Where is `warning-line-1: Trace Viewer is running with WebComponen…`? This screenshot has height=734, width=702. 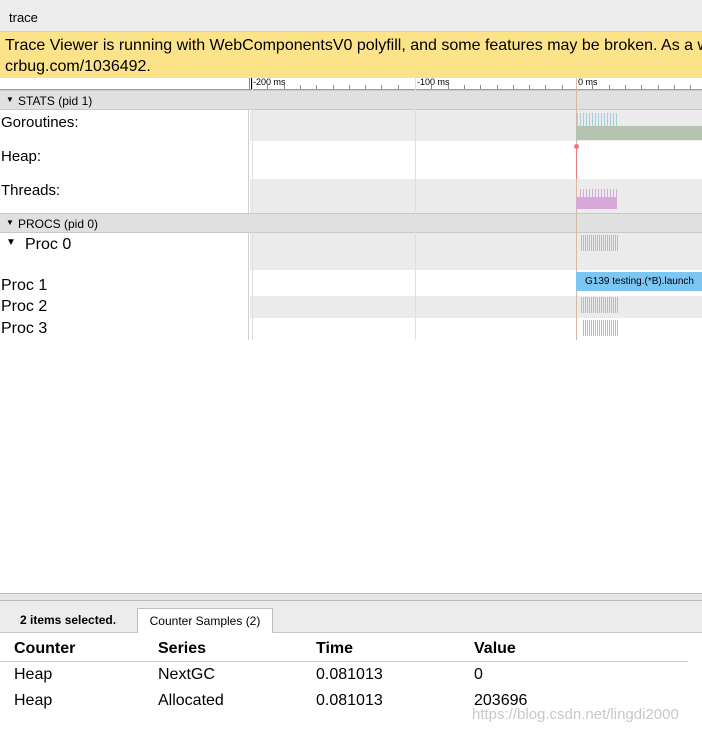
warning-line-1: Trace Viewer is running with WebComponen… is located at coordinates (353, 45).